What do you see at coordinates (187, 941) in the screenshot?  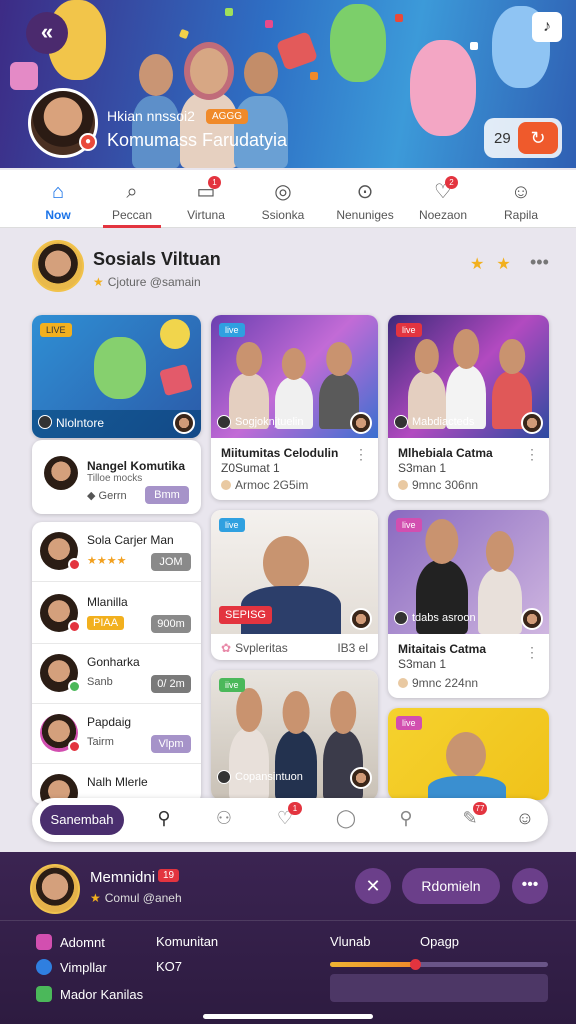 I see `footer-info: Komunitan` at bounding box center [187, 941].